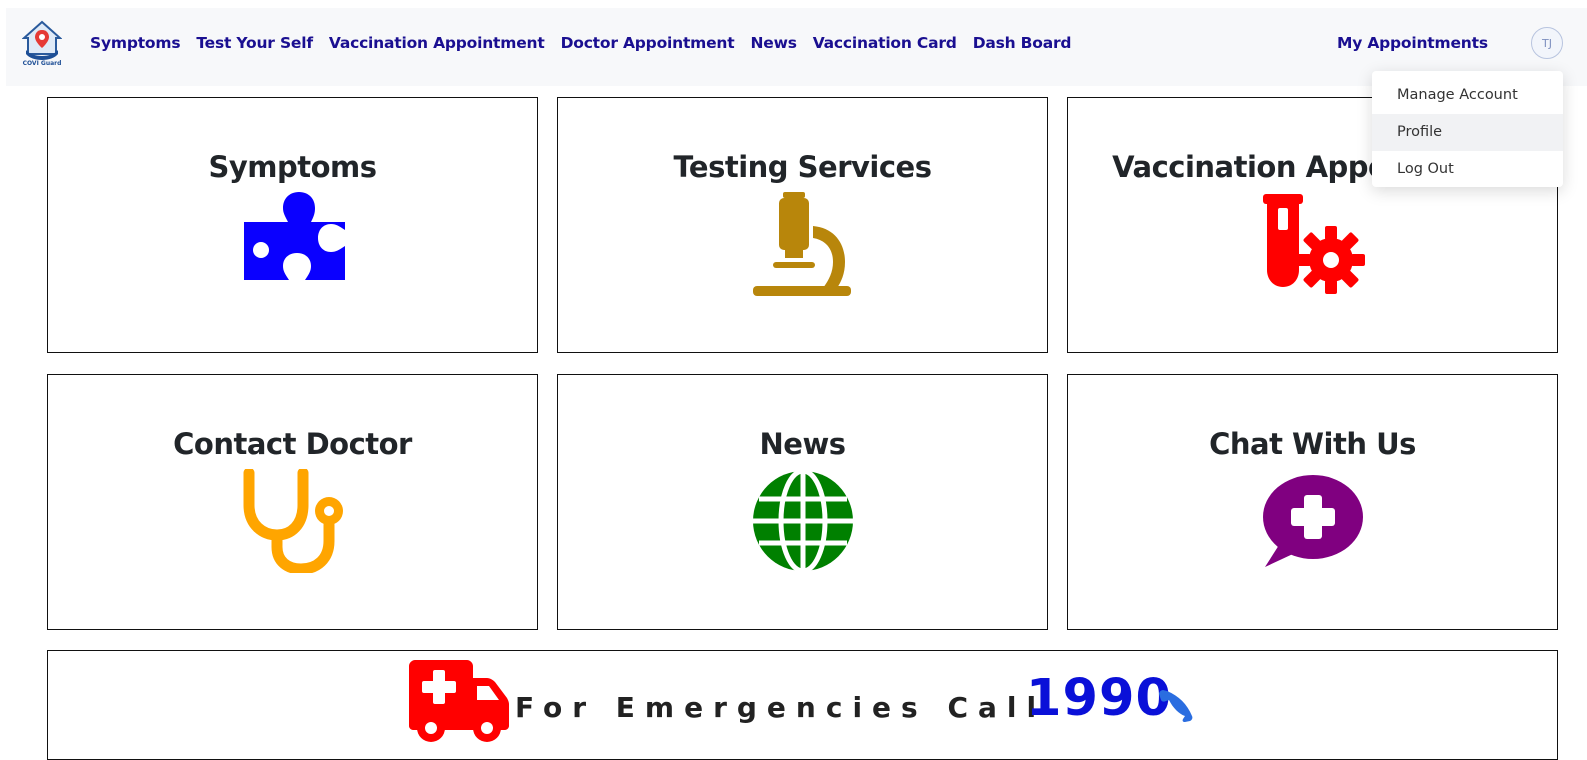 This screenshot has width=1587, height=760. Describe the element at coordinates (293, 521) in the screenshot. I see `stethoscope-icon` at that location.